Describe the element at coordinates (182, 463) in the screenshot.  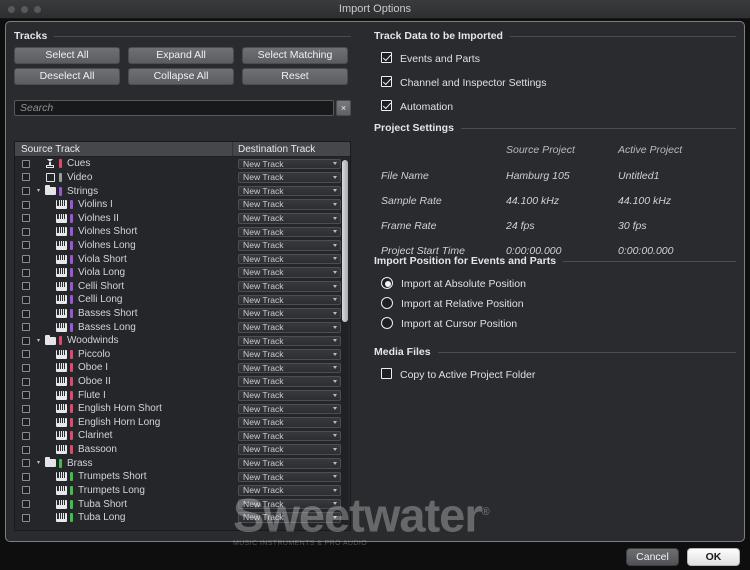
I see `track-row: ▾ Brass New Track` at that location.